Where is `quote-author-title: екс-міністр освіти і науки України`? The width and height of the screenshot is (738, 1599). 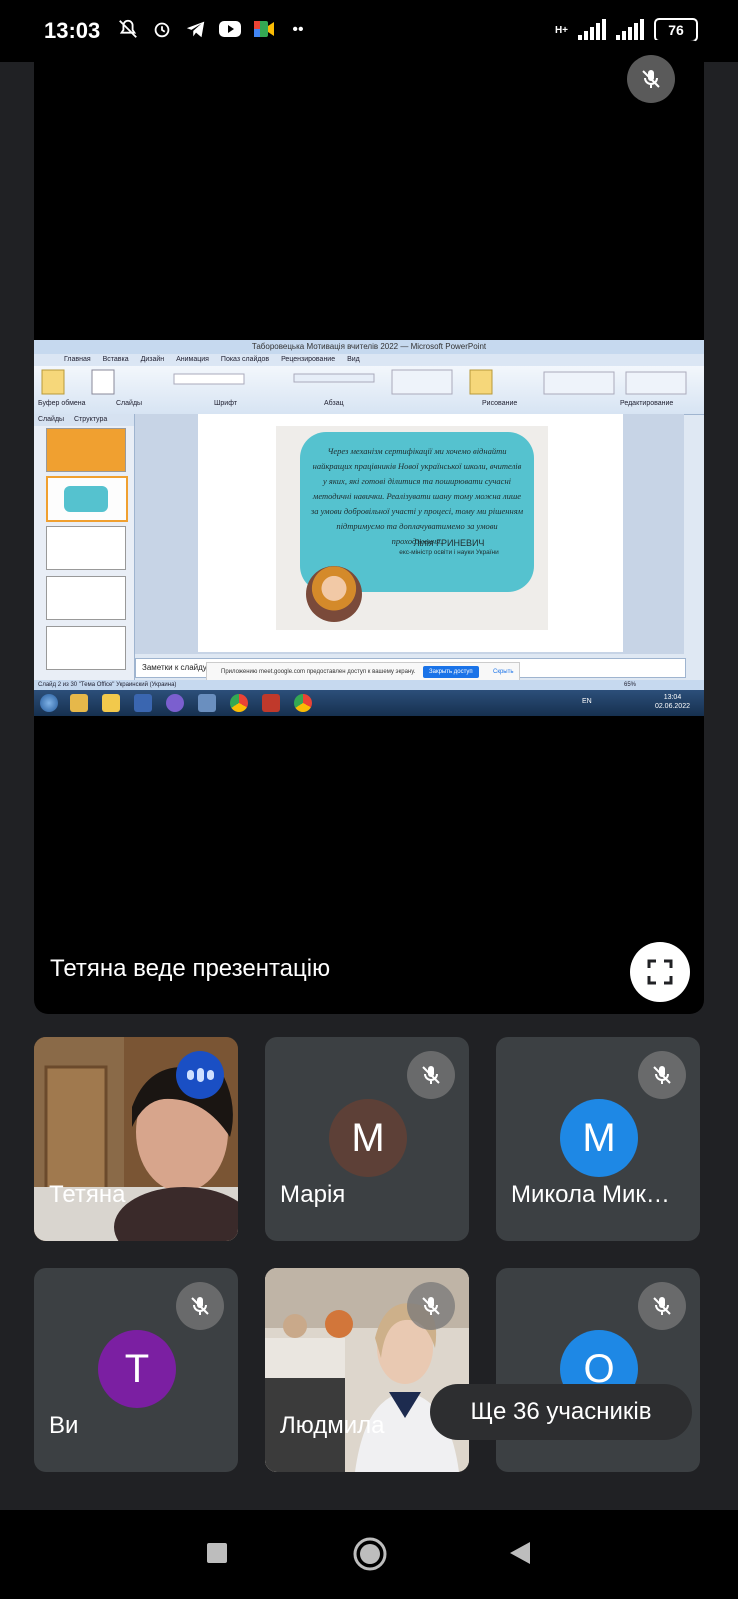 quote-author-title: екс-міністр освіти і науки України is located at coordinates (449, 552).